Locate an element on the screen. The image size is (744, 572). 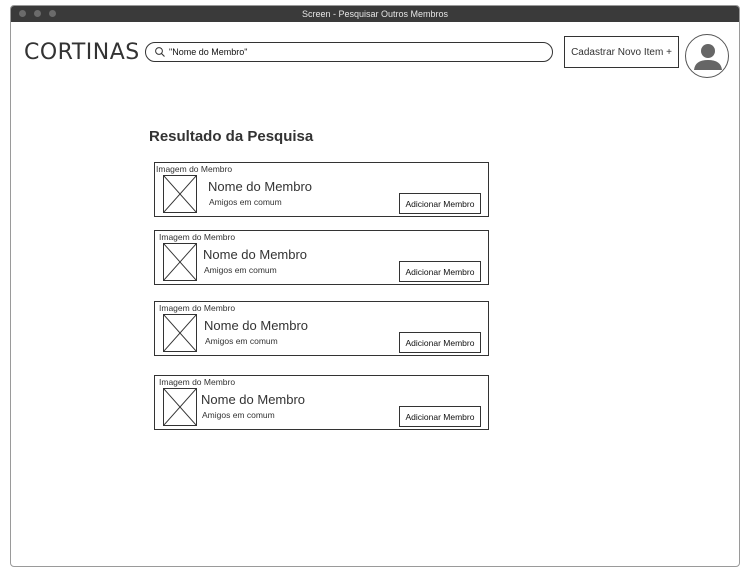
user-avatar is located at coordinates (707, 56).